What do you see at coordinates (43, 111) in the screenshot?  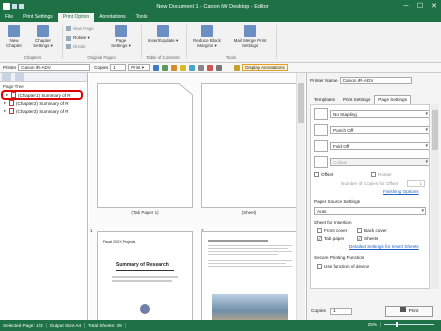 I see `tree-item: ▸ (Chapter3) Summary of R` at bounding box center [43, 111].